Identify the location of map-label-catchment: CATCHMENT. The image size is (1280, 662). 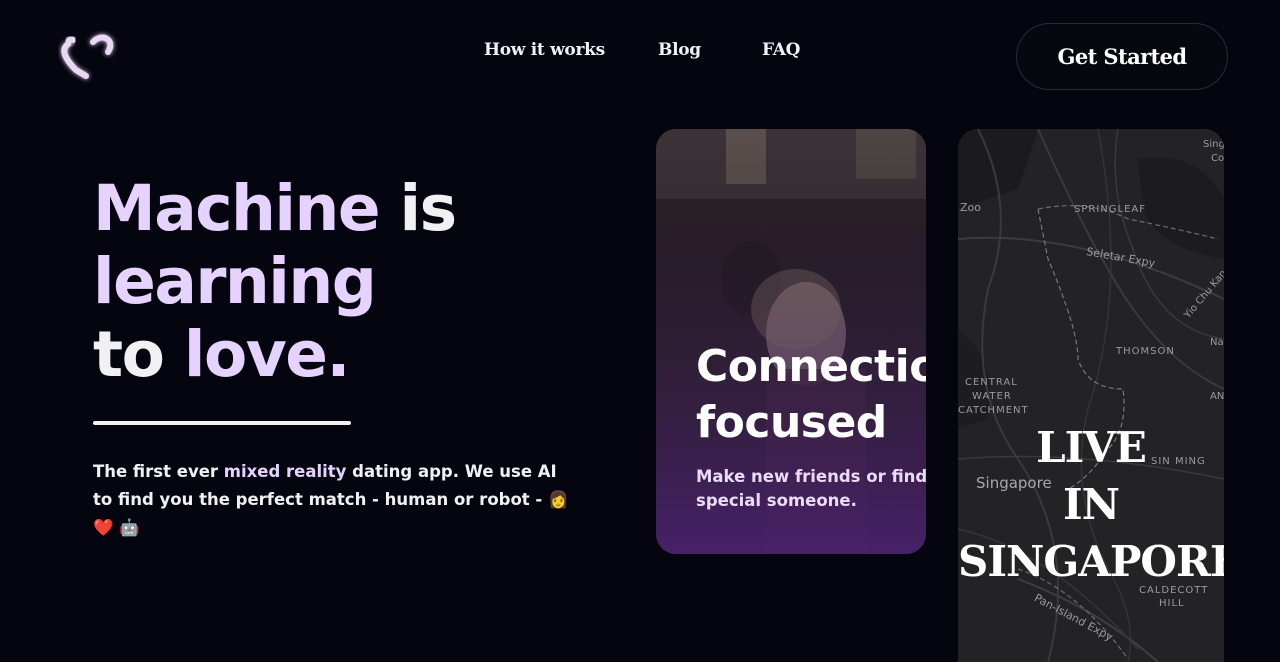
(993, 410).